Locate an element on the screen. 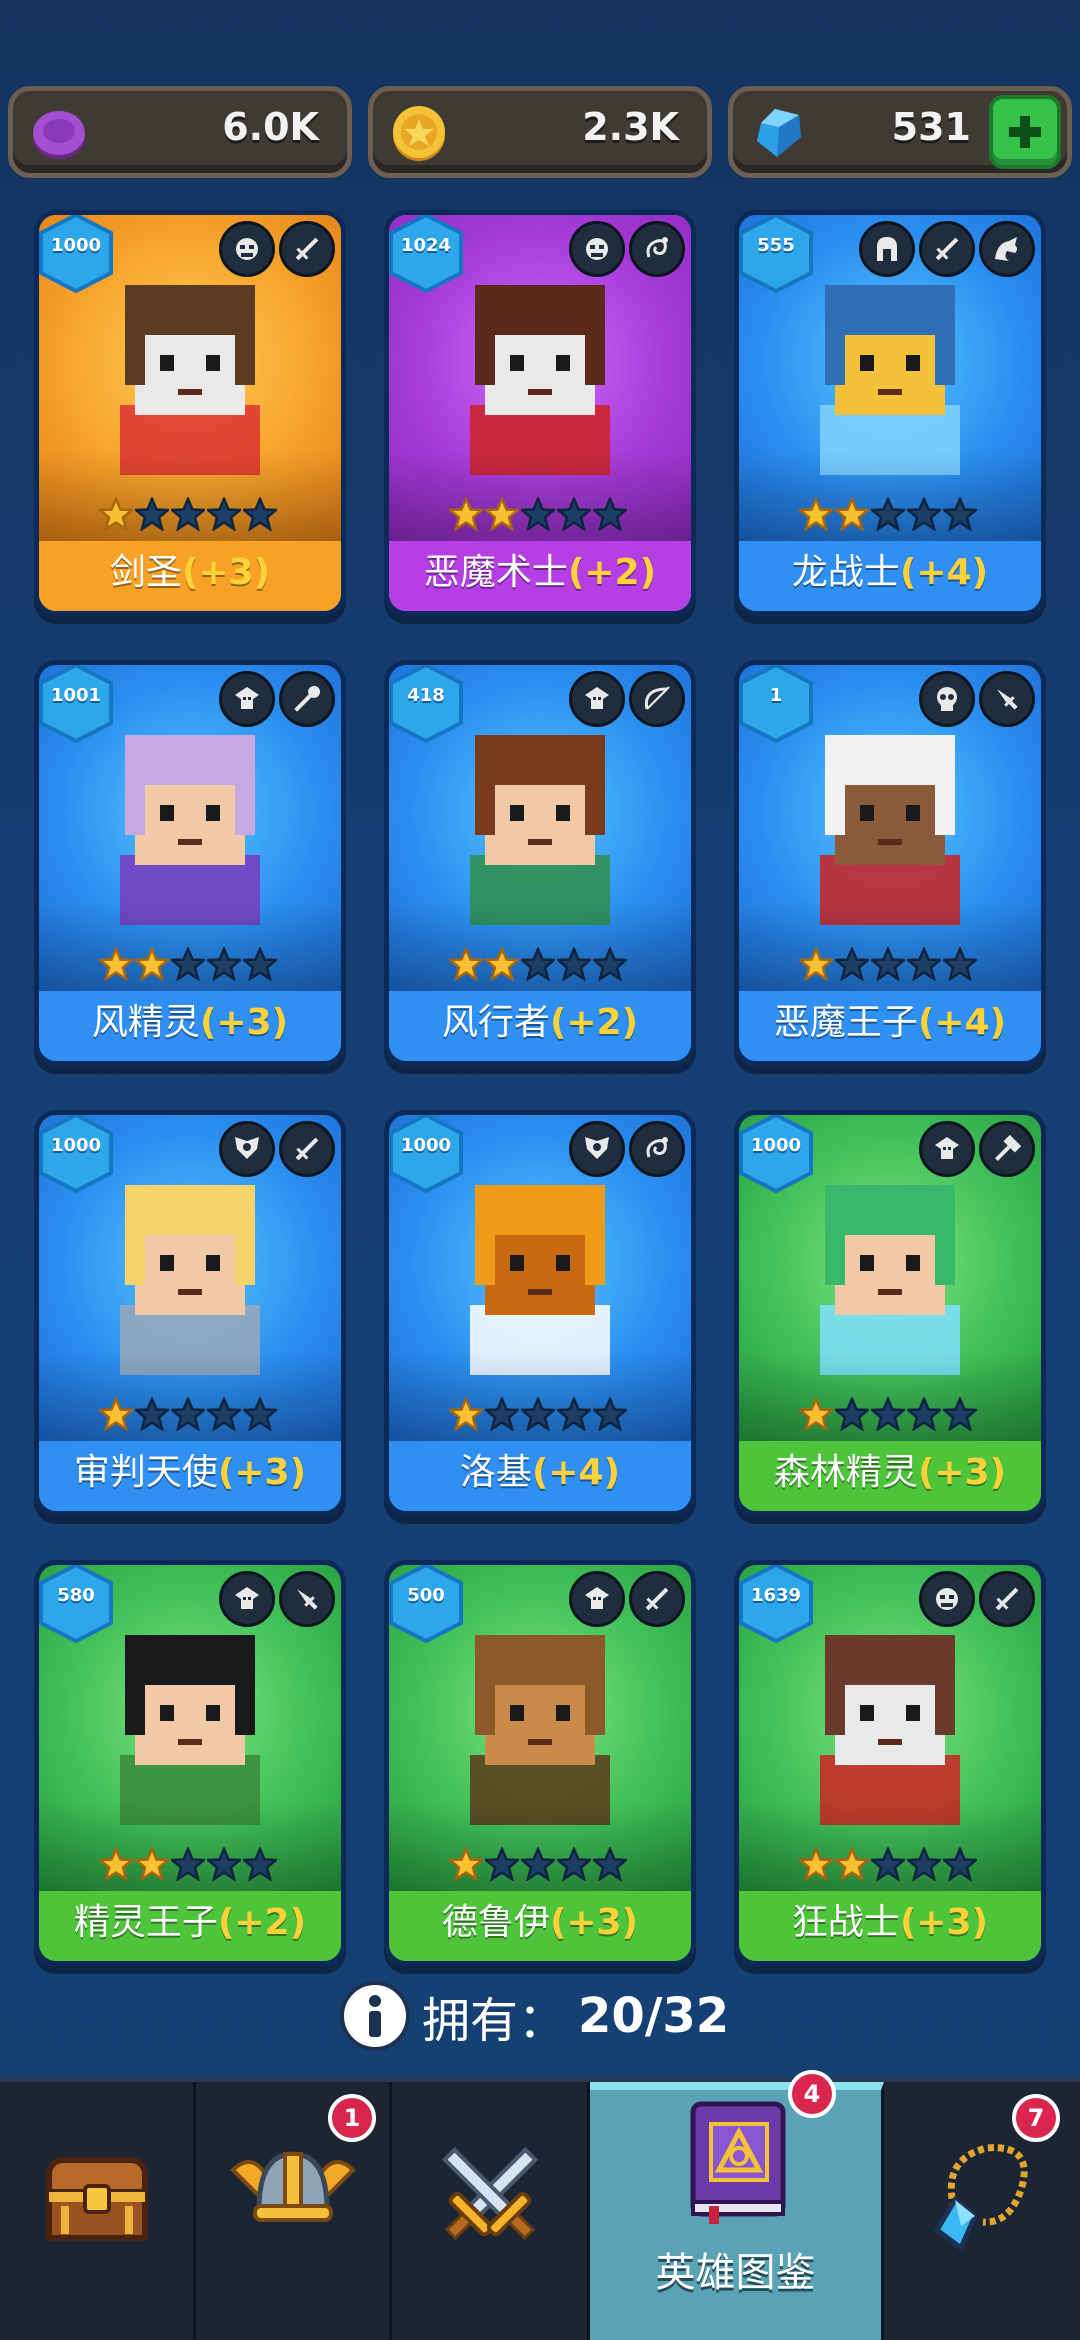 The image size is (1080, 2340). gems-counter: 531 is located at coordinates (900, 132).